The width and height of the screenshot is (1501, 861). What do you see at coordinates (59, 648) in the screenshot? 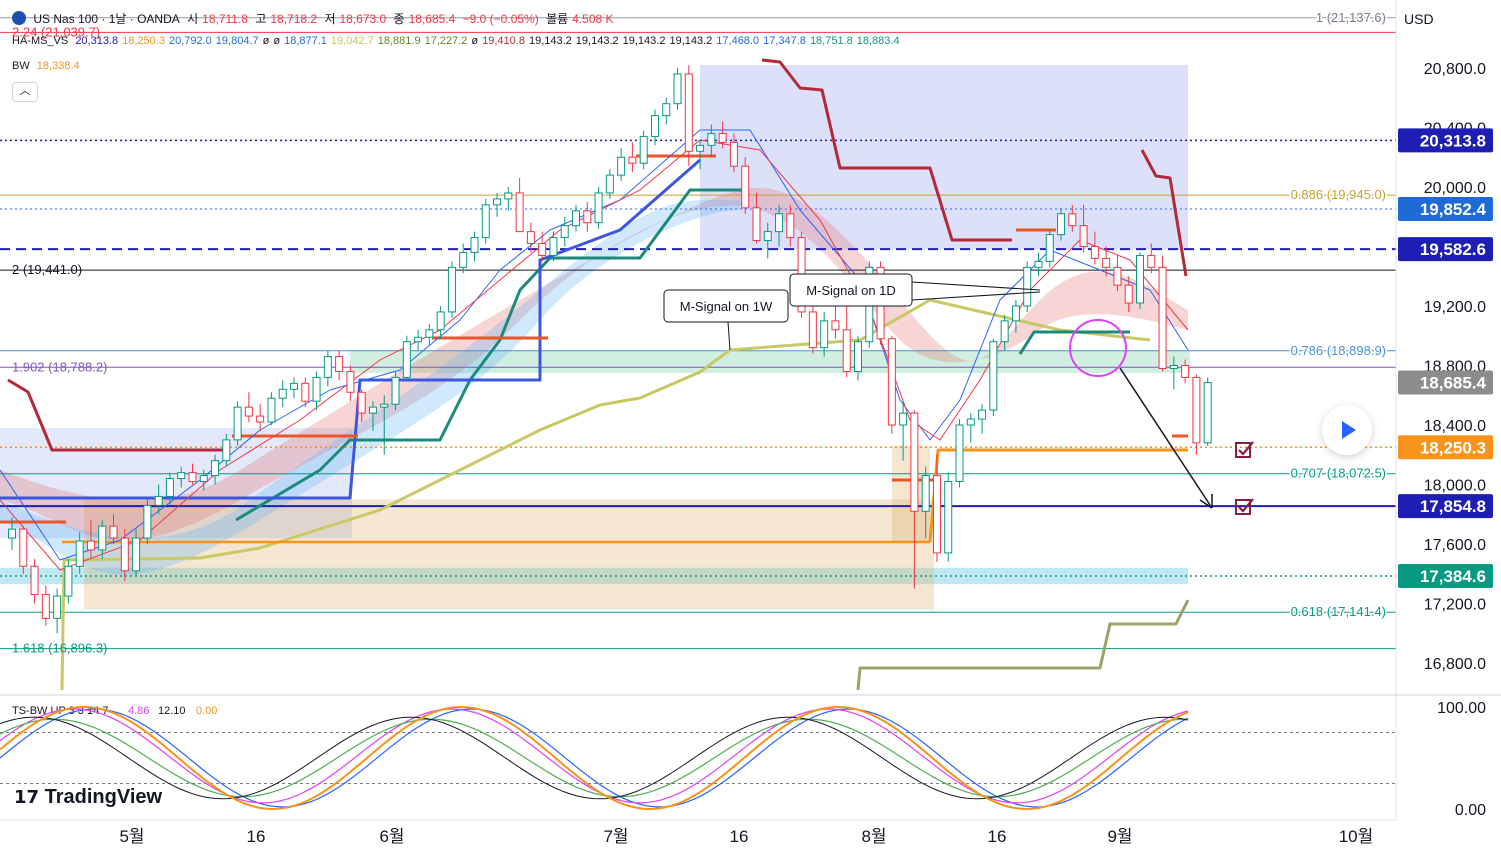
I see `fib-label: 1.618 (16,896.3)` at bounding box center [59, 648].